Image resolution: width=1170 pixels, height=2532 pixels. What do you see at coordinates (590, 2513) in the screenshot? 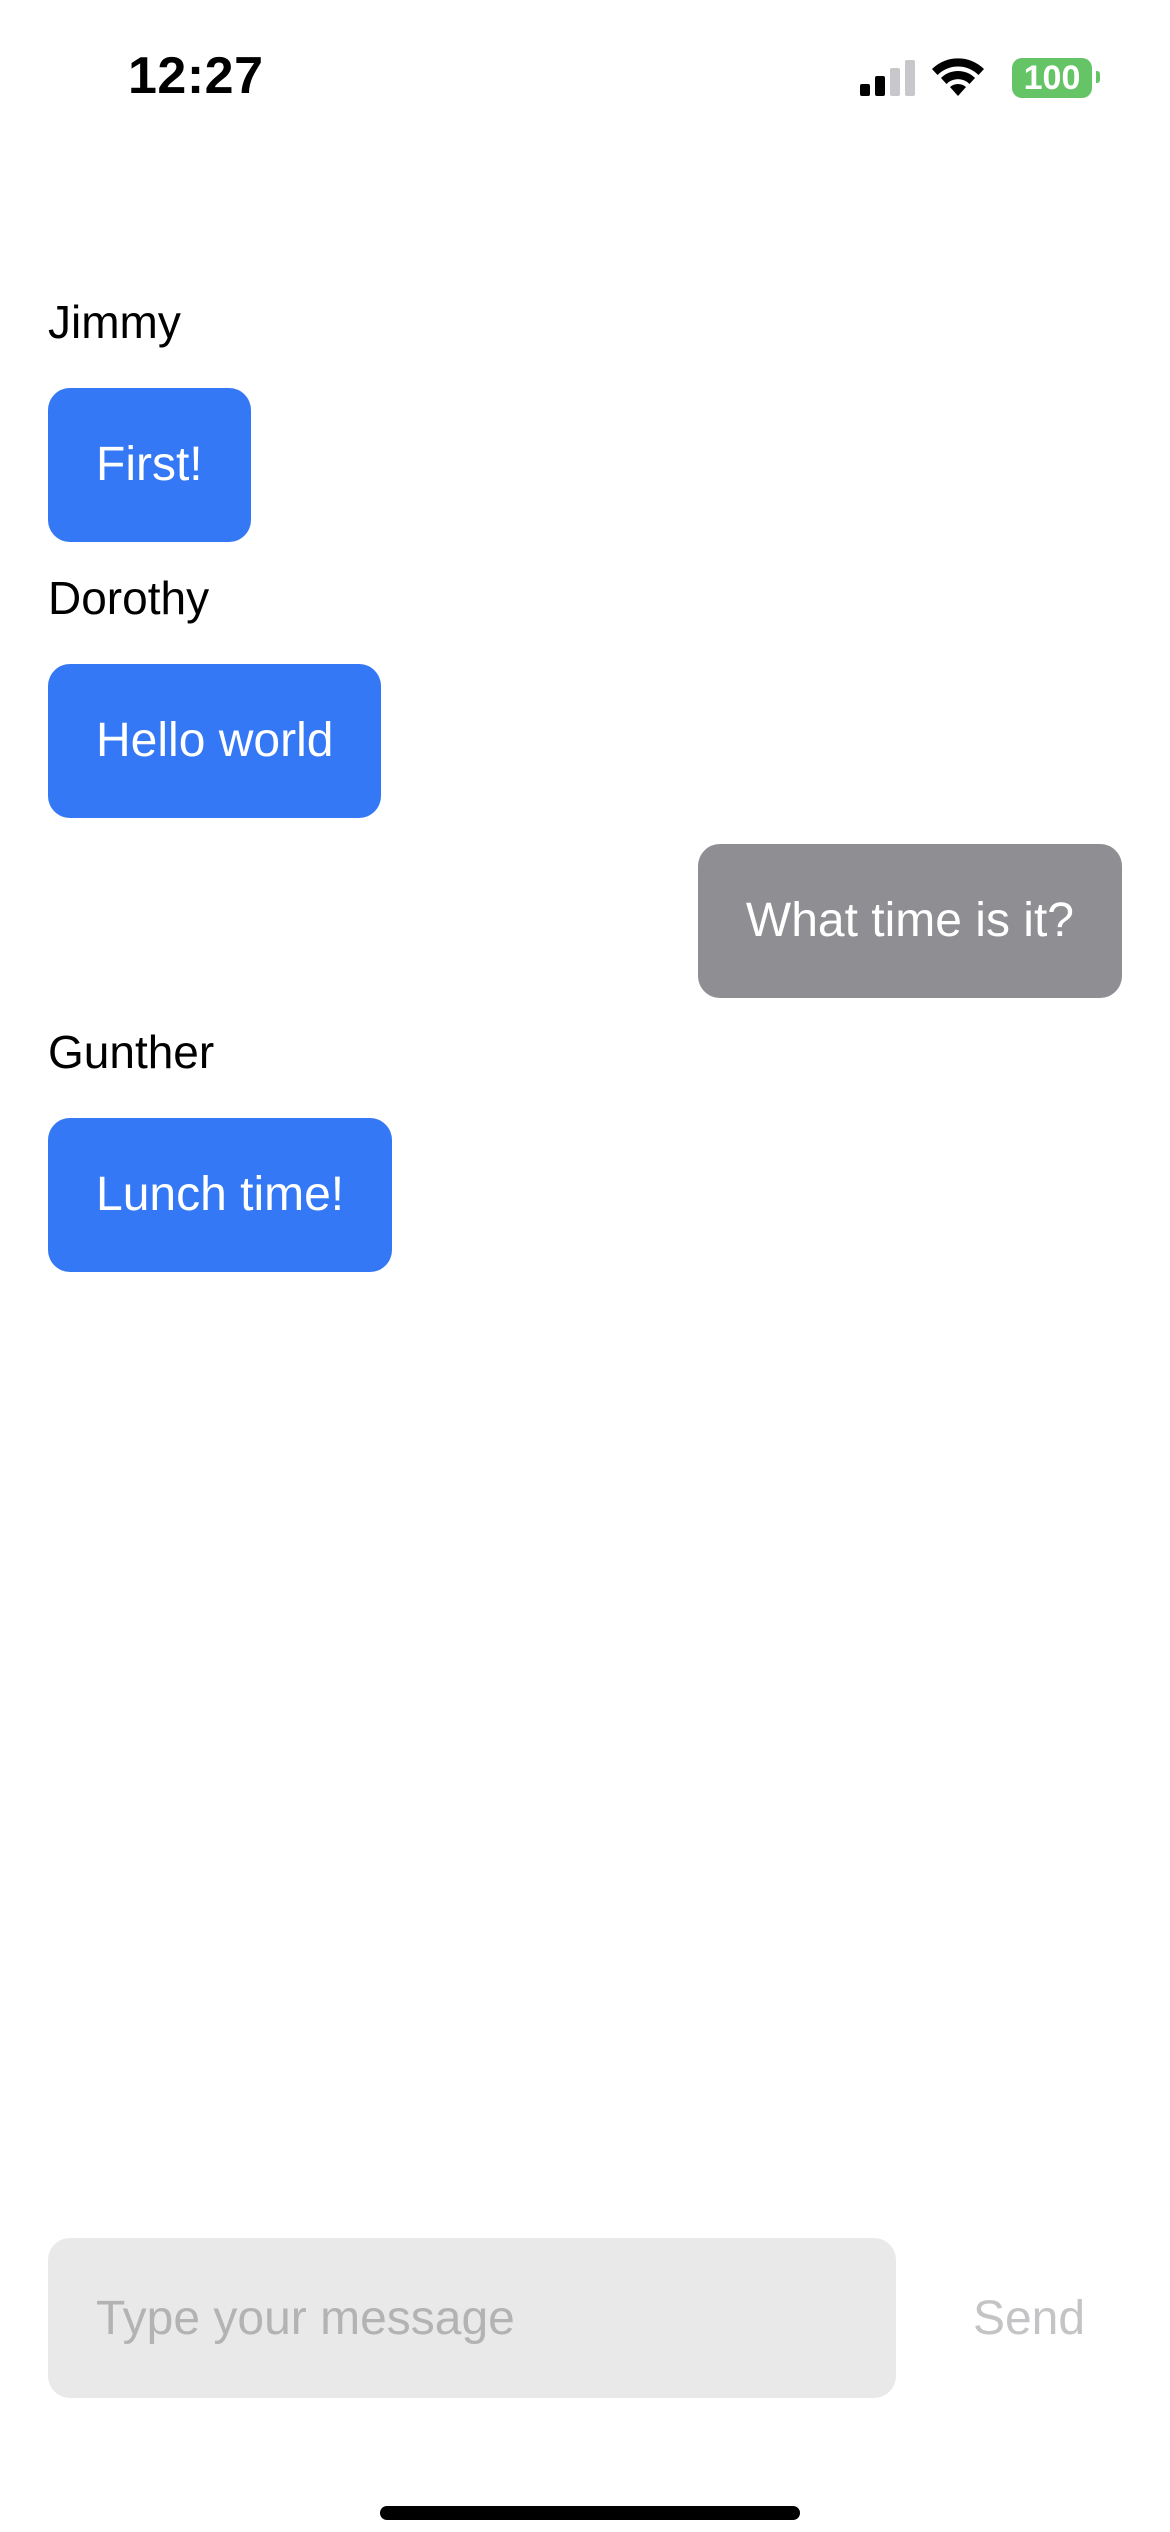
I see `home-indicator` at bounding box center [590, 2513].